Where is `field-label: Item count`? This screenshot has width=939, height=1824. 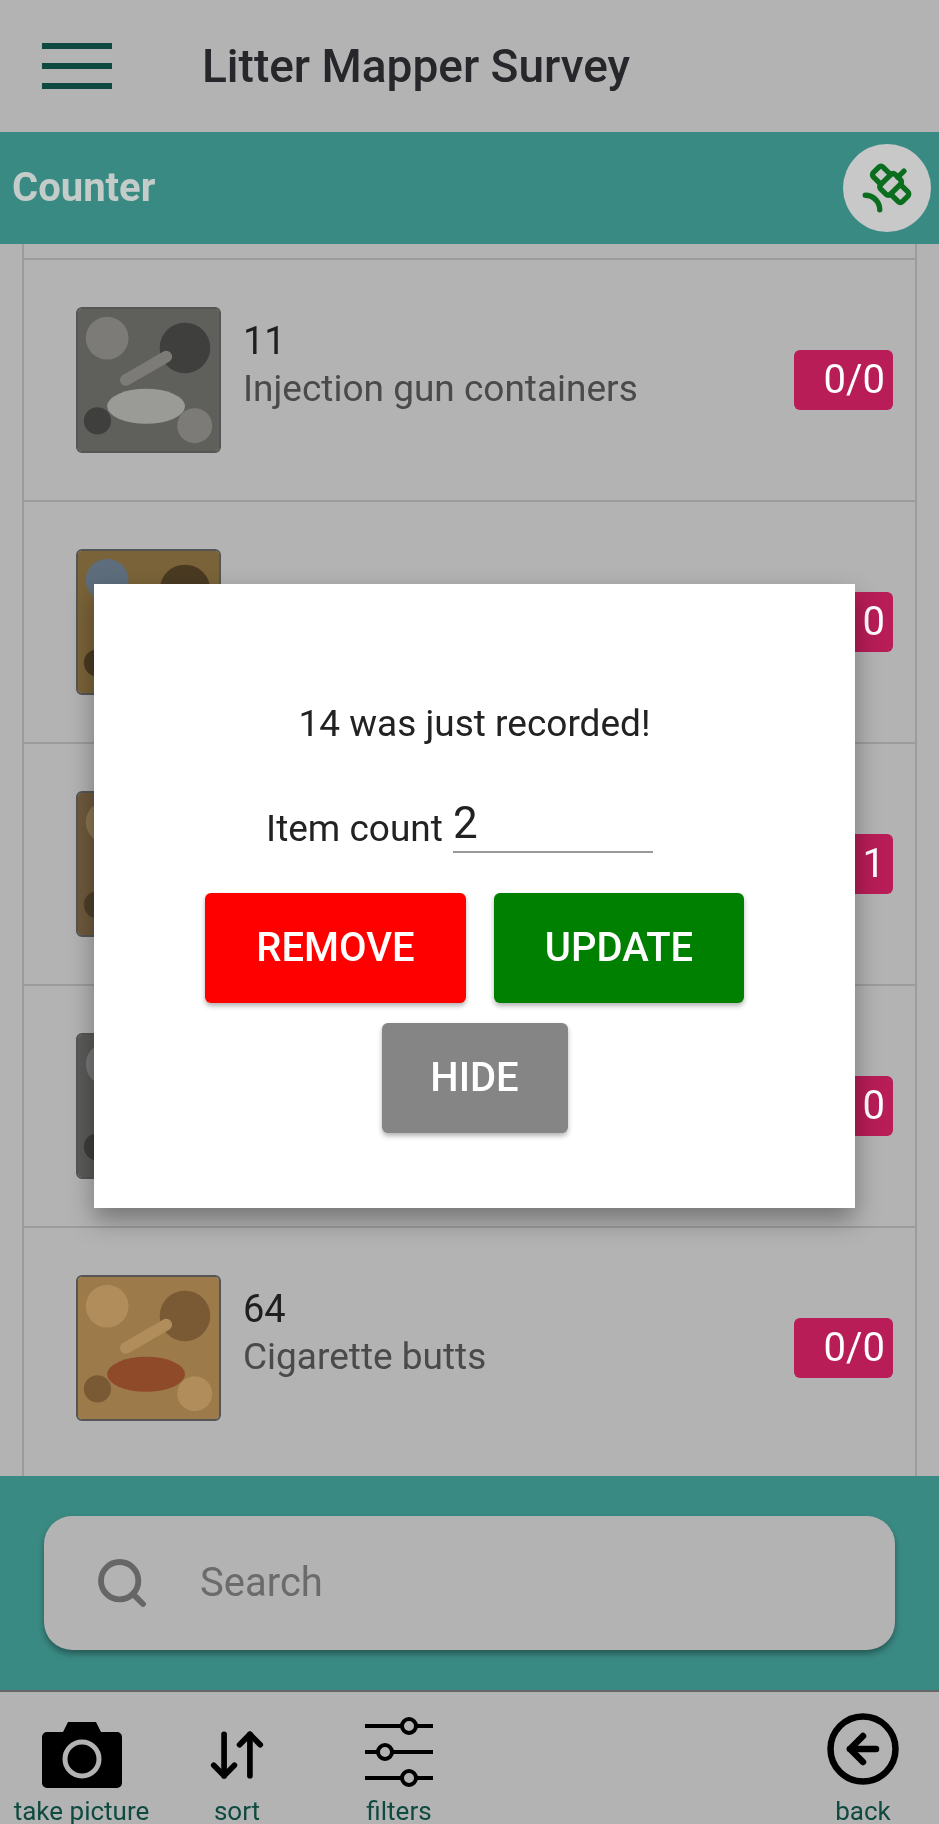 field-label: Item count is located at coordinates (354, 829).